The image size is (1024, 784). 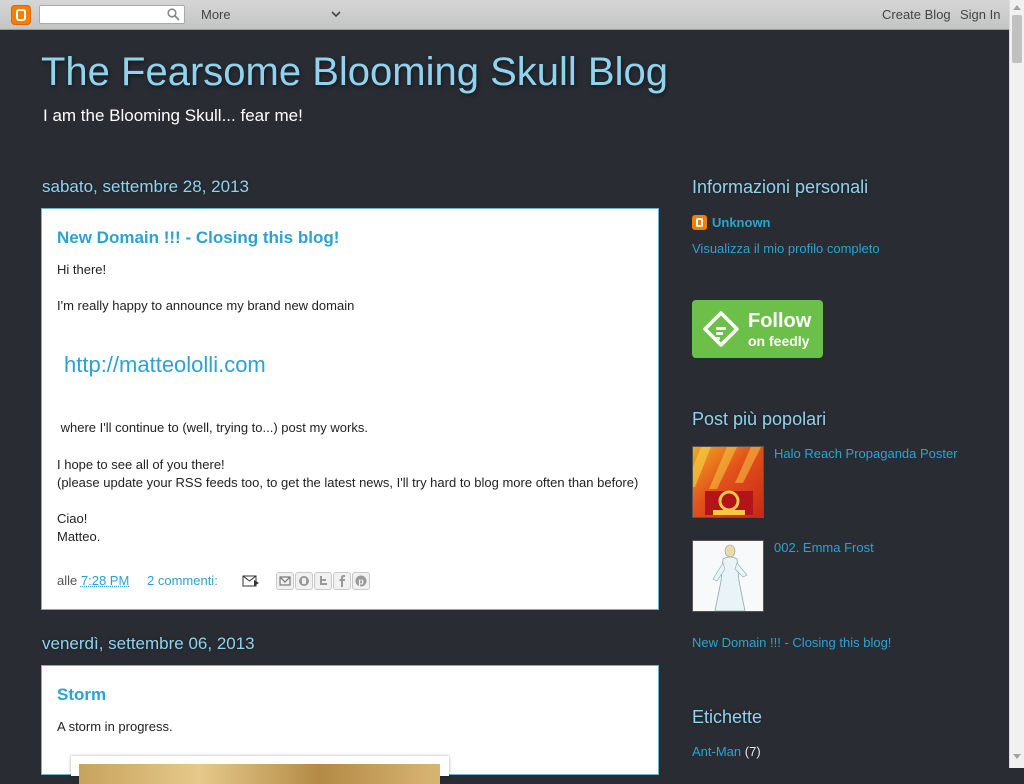 I want to click on pinterest-icon: p, so click(x=361, y=581).